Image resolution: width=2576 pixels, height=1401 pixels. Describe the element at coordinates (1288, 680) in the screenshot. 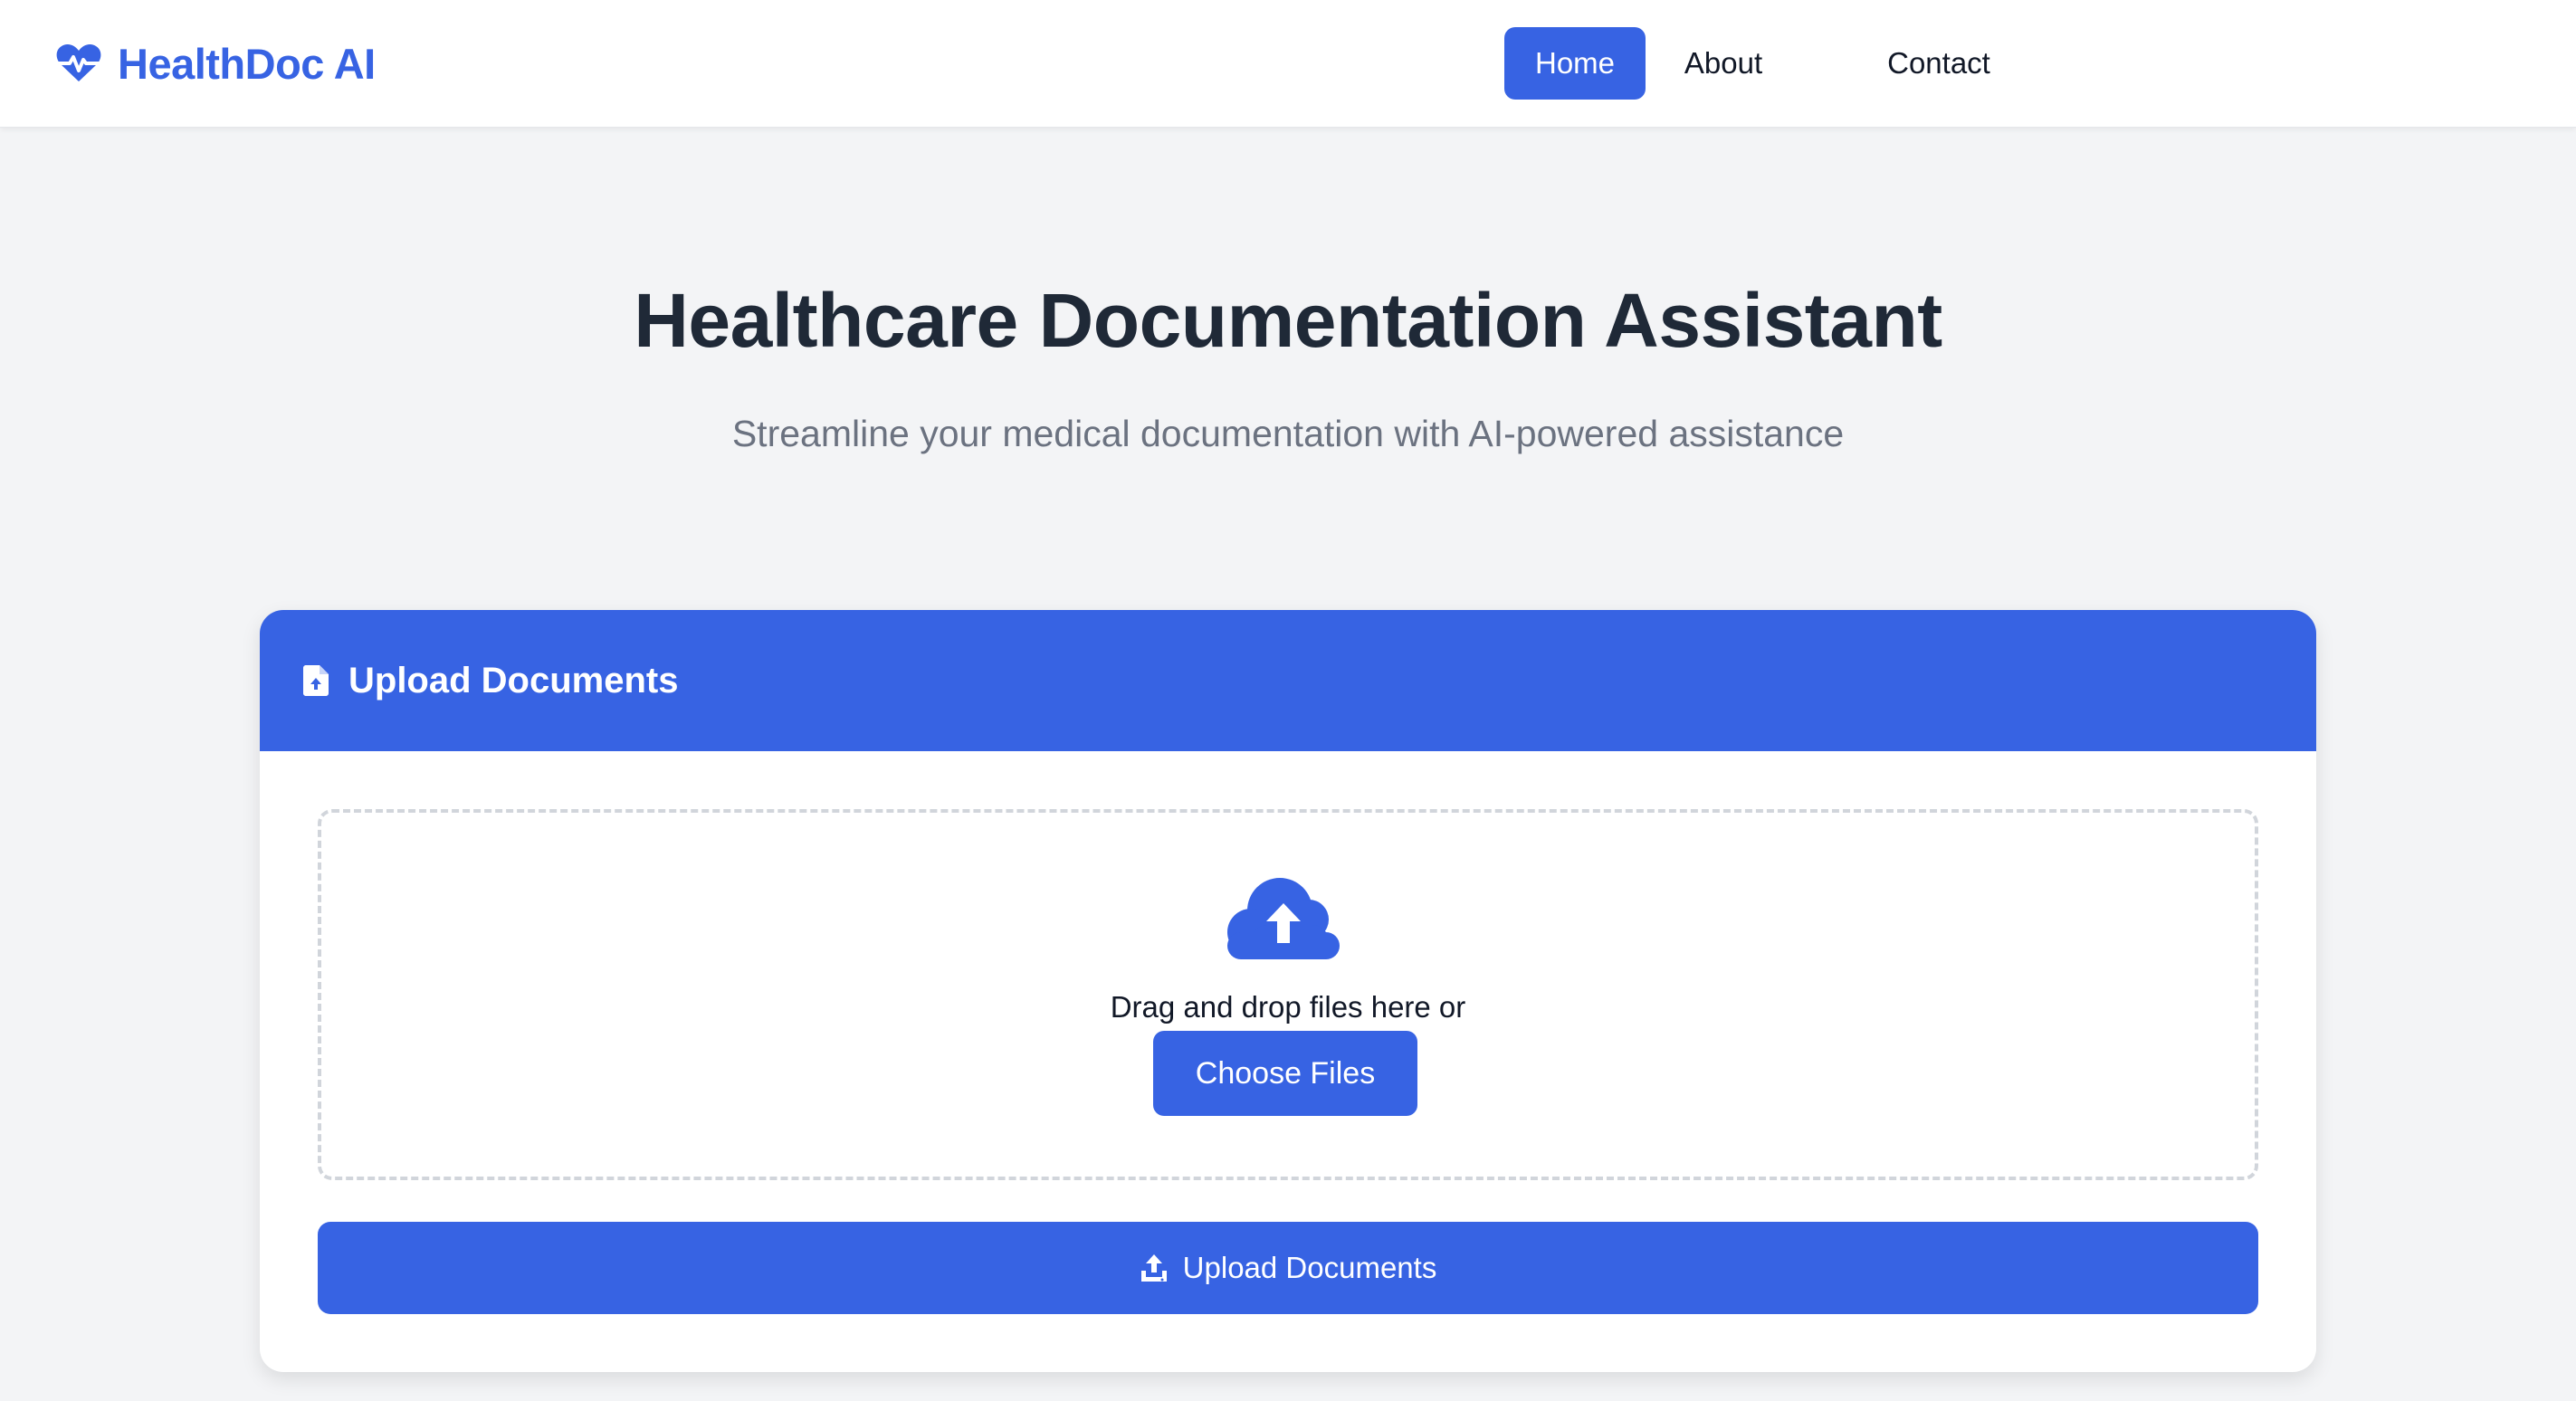

I see `upload-card-header: Upload Documents` at that location.